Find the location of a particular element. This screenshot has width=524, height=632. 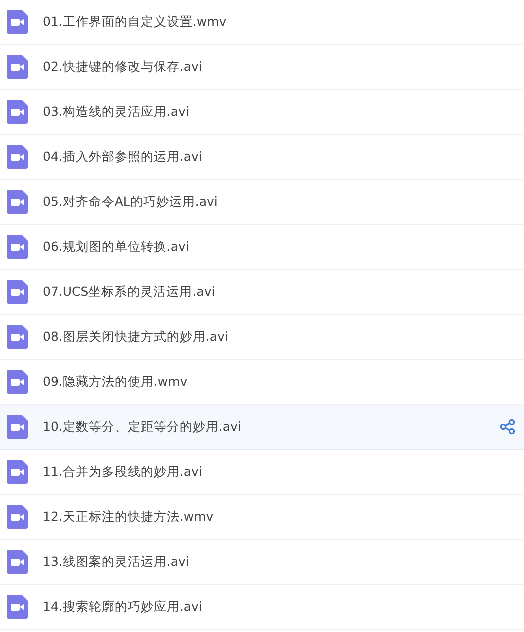

file-name: 14.搜索轮廓的巧妙应用.avi is located at coordinates (123, 607).